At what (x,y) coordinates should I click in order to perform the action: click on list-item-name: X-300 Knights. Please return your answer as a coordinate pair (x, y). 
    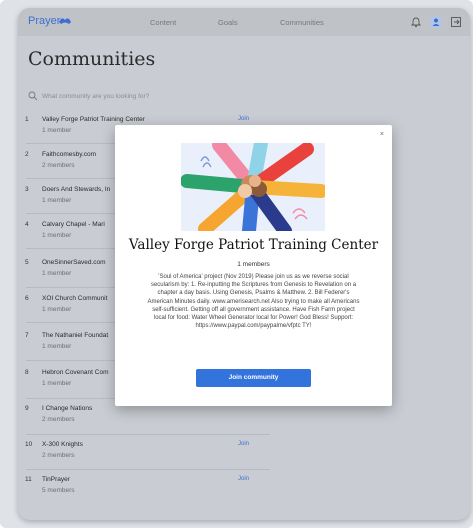
    Looking at the image, I should click on (62, 444).